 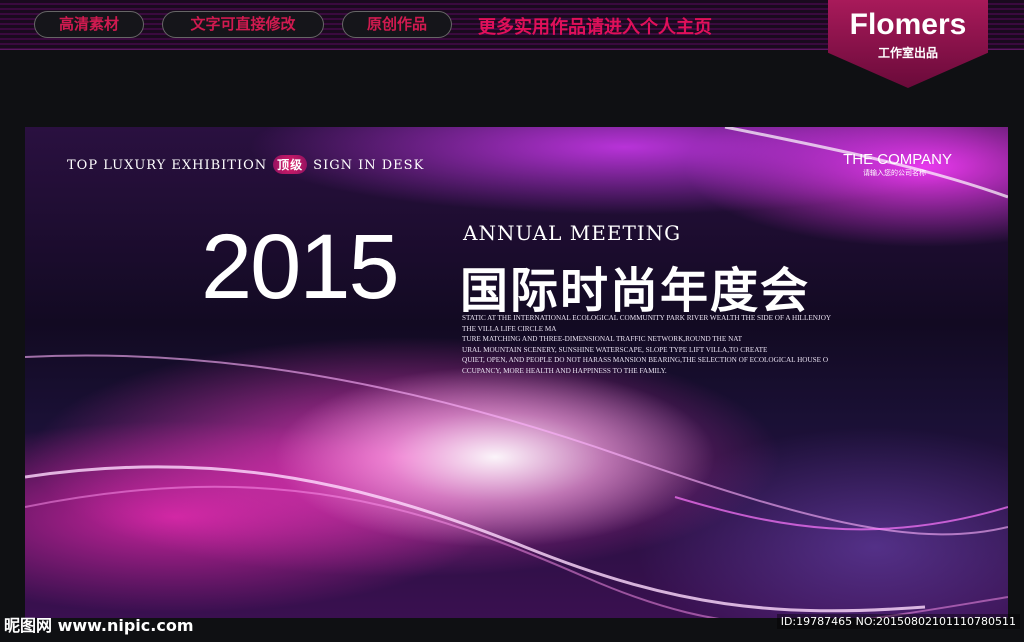 I want to click on para-line: THE VILLA LIFE CIRCLE MA, so click(x=509, y=328).